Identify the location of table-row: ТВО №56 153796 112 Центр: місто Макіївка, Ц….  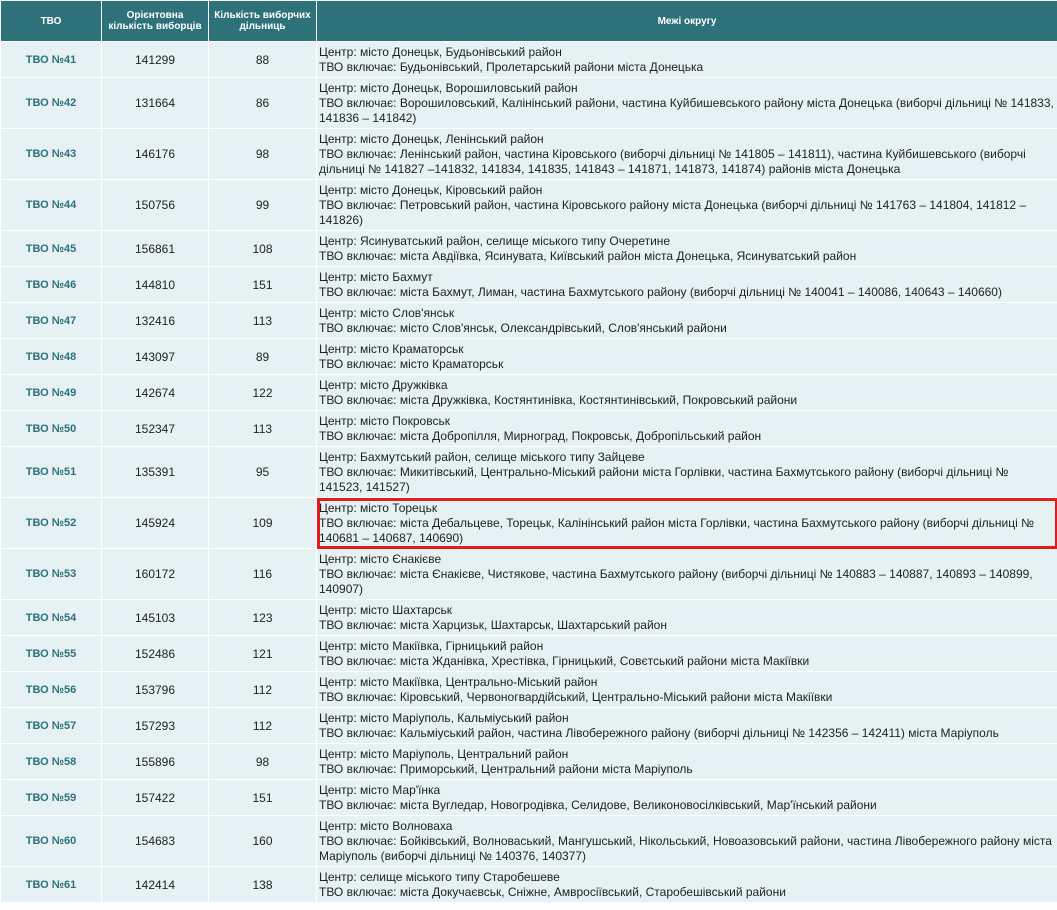
(528, 689).